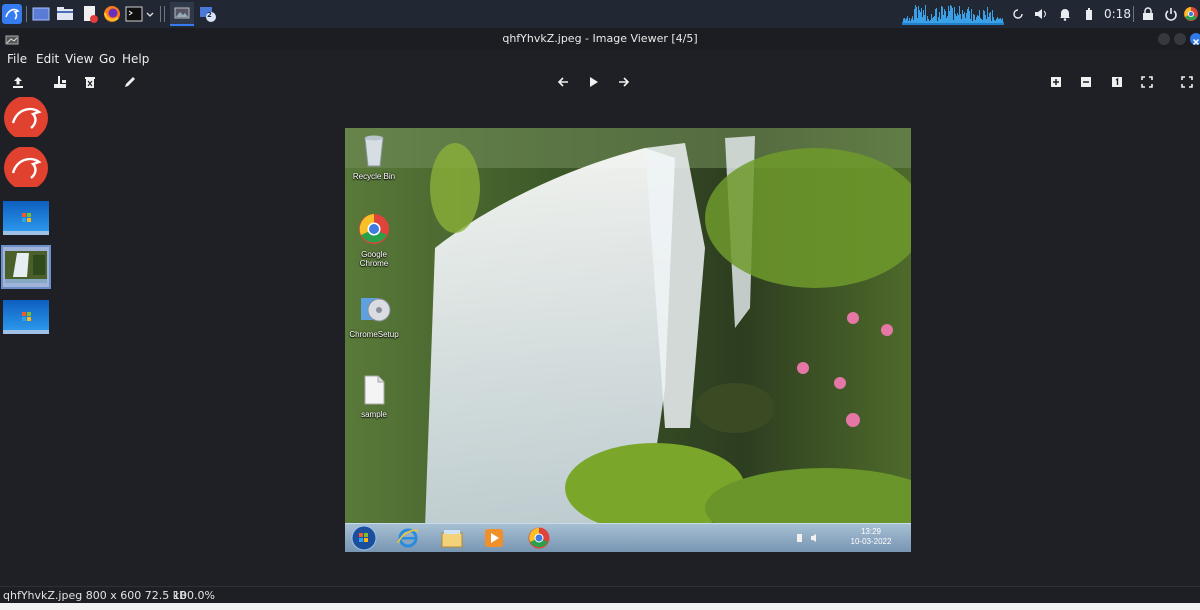  What do you see at coordinates (624, 82) in the screenshot?
I see `next-arrow-icon` at bounding box center [624, 82].